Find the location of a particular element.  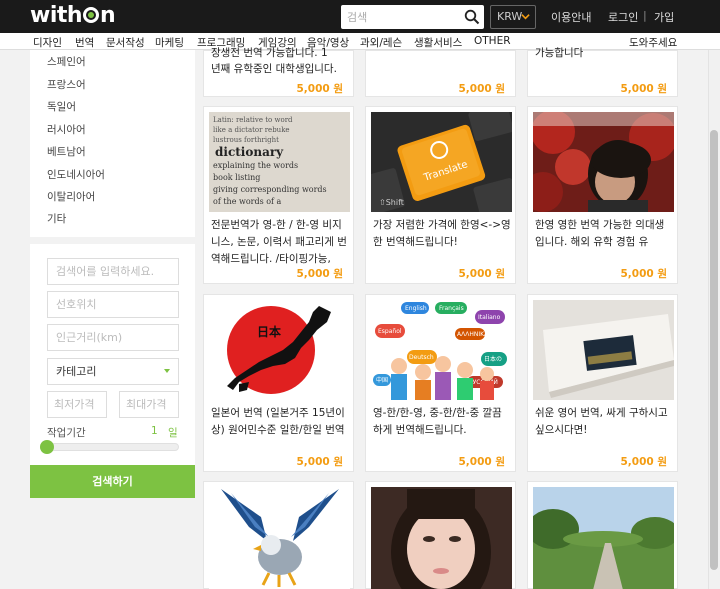

period-slider-track is located at coordinates (113, 447).